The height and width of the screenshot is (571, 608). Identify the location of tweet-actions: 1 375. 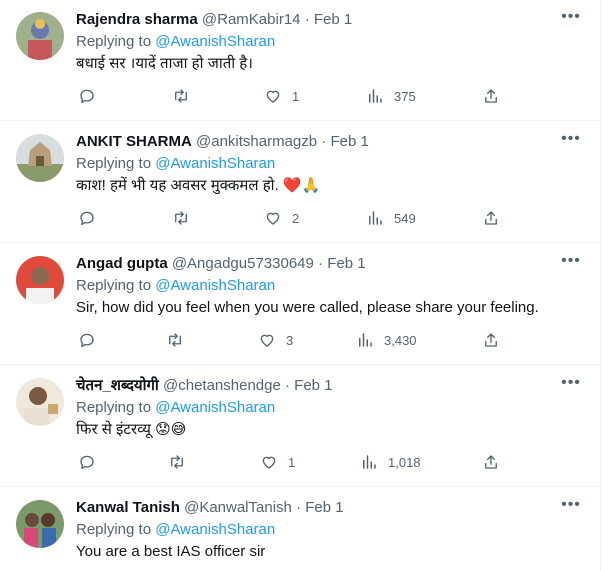
(286, 96).